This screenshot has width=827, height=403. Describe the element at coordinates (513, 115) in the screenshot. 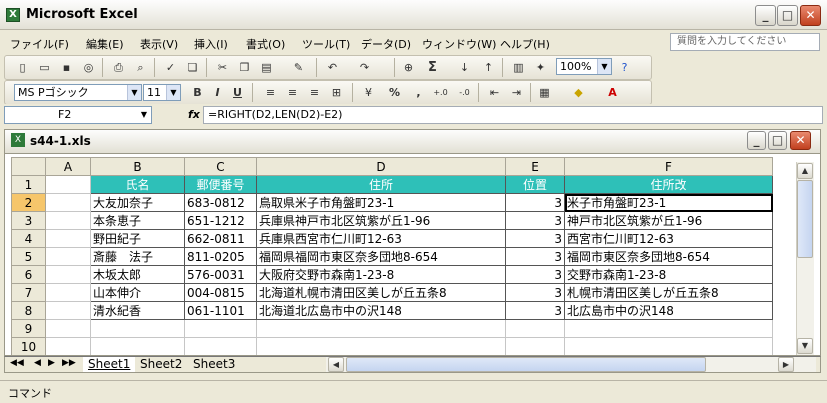

I see `formula-input: =RIGHT(D2,LEN(D2)-E2)` at that location.